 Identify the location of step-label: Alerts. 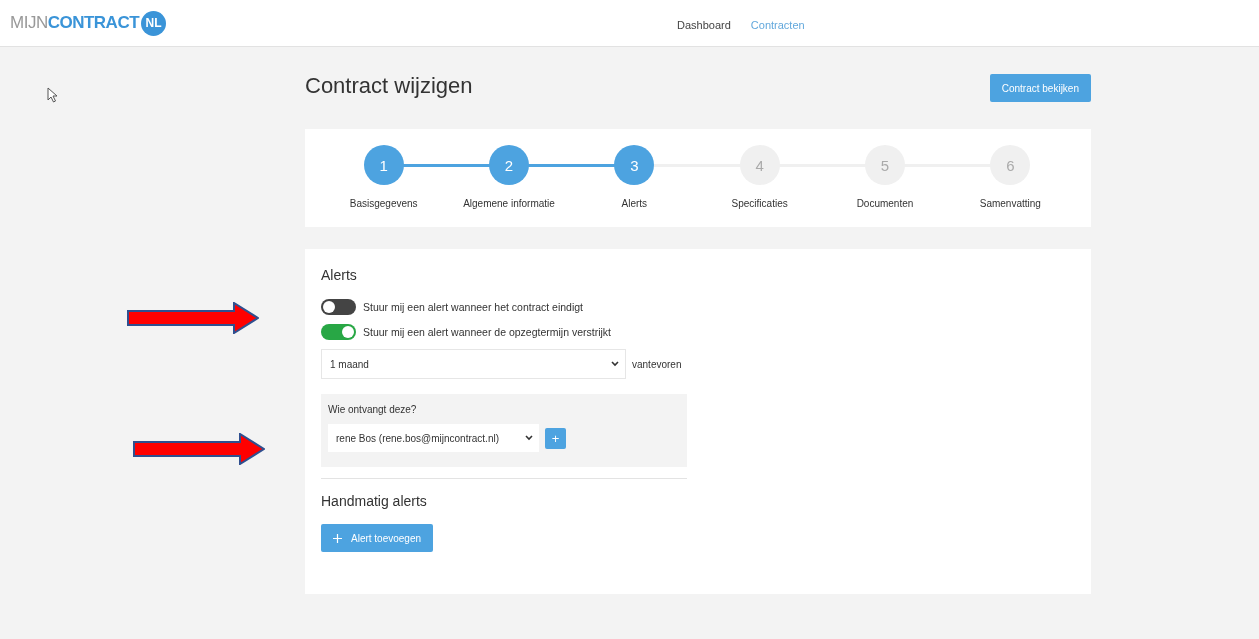
(634, 203).